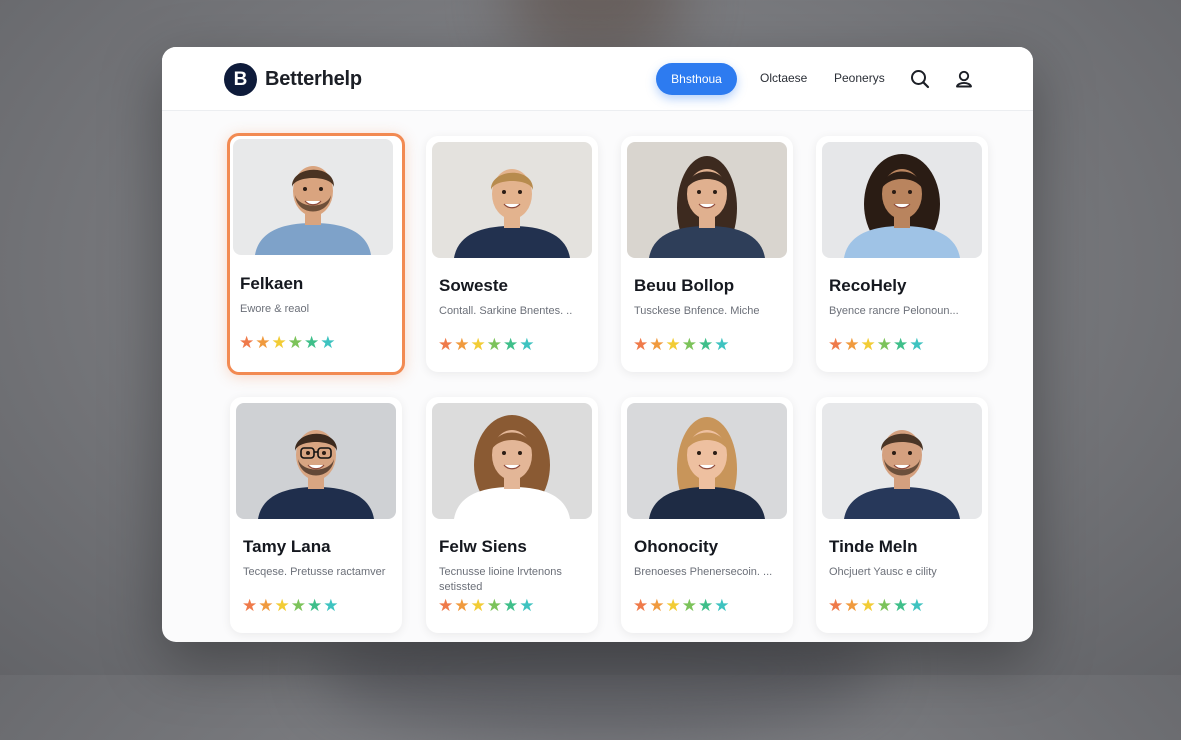 The height and width of the screenshot is (740, 1181). Describe the element at coordinates (597, 79) in the screenshot. I see `top-navigation-bar: B Betterhelp Bhsthoua Olctaese Peonerys` at that location.